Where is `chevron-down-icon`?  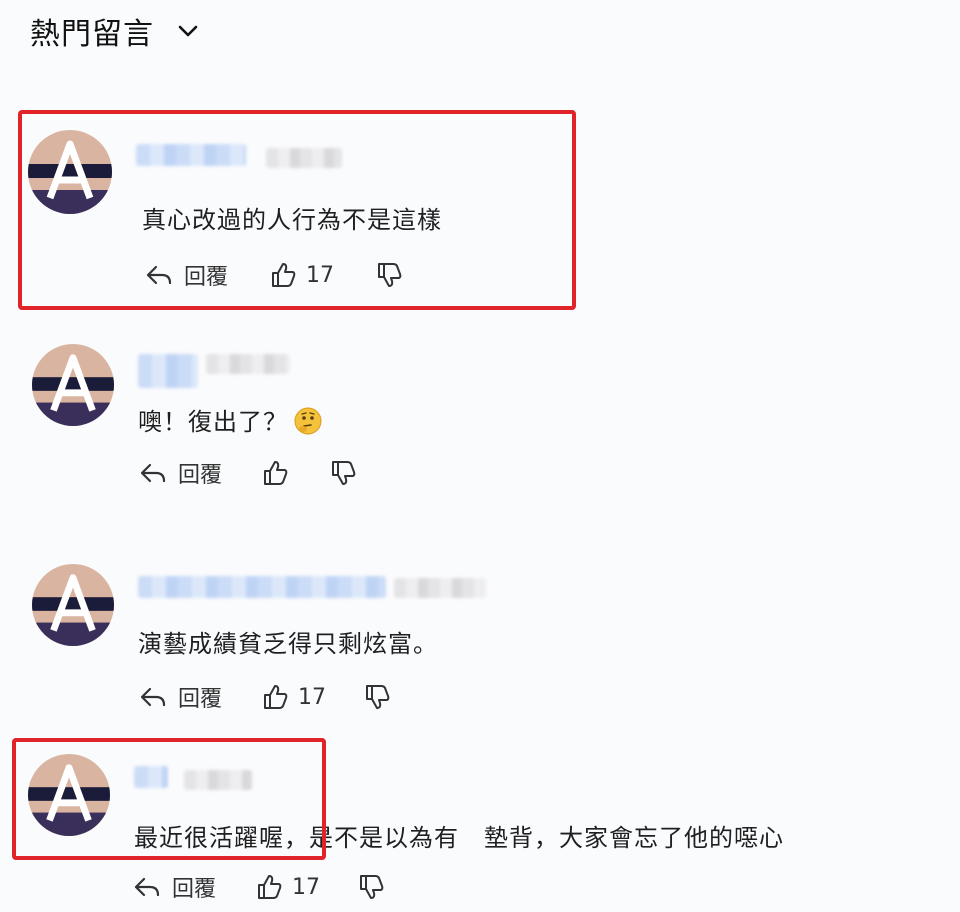 chevron-down-icon is located at coordinates (188, 31).